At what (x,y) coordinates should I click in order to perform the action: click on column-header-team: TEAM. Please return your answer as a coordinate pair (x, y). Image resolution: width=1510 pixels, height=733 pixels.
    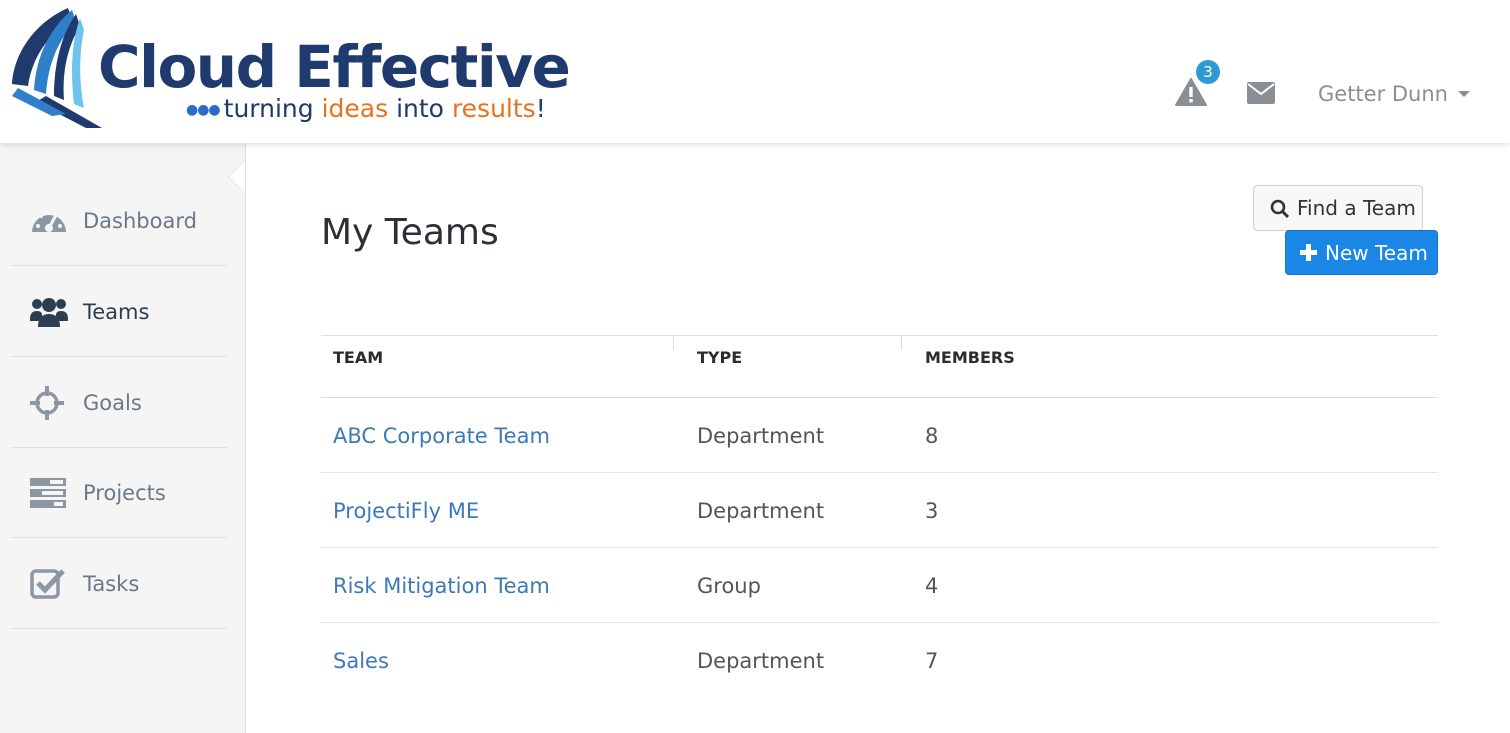
    Looking at the image, I should click on (358, 357).